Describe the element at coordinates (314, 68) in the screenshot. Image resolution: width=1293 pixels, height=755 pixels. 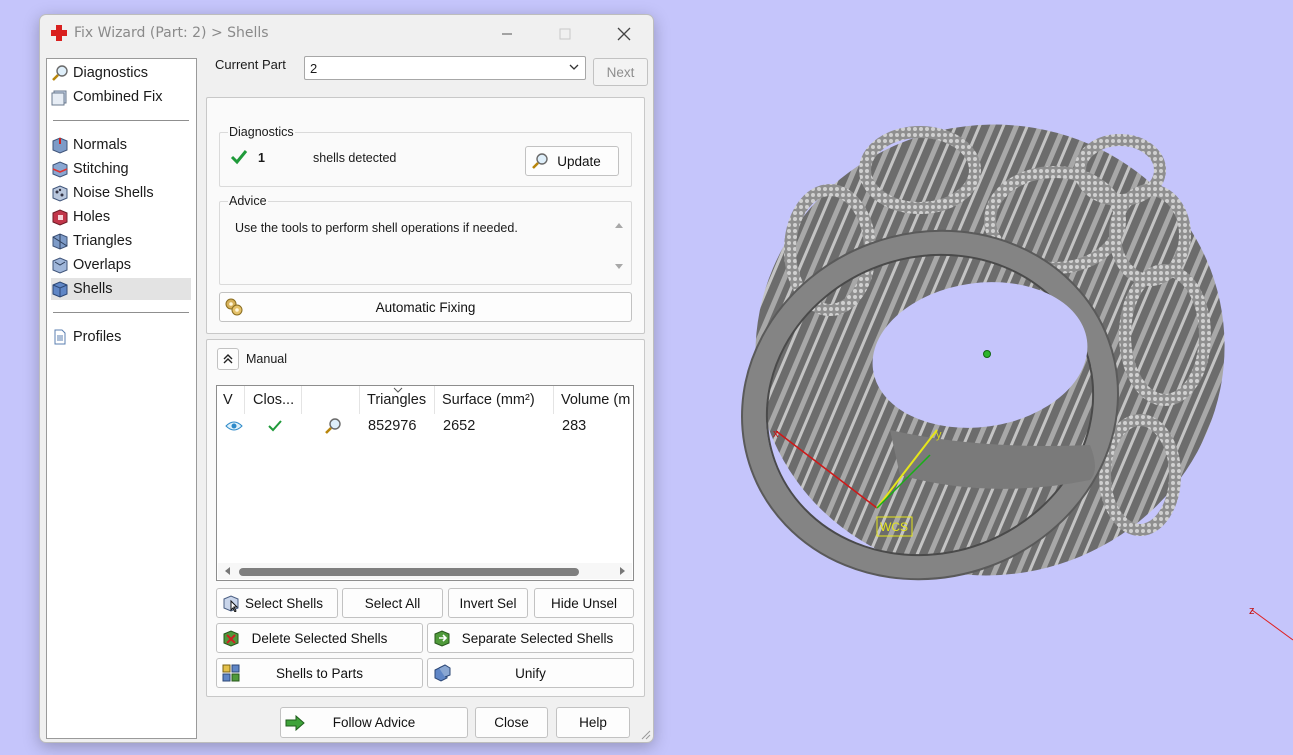
I see `current-part-value: 2` at that location.